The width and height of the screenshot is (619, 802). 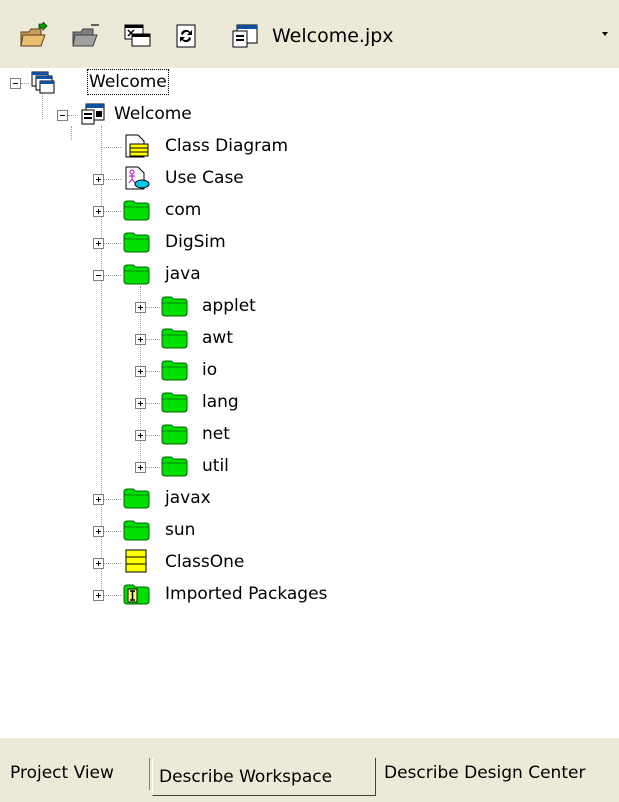 What do you see at coordinates (210, 370) in the screenshot?
I see `tree-node-label: io` at bounding box center [210, 370].